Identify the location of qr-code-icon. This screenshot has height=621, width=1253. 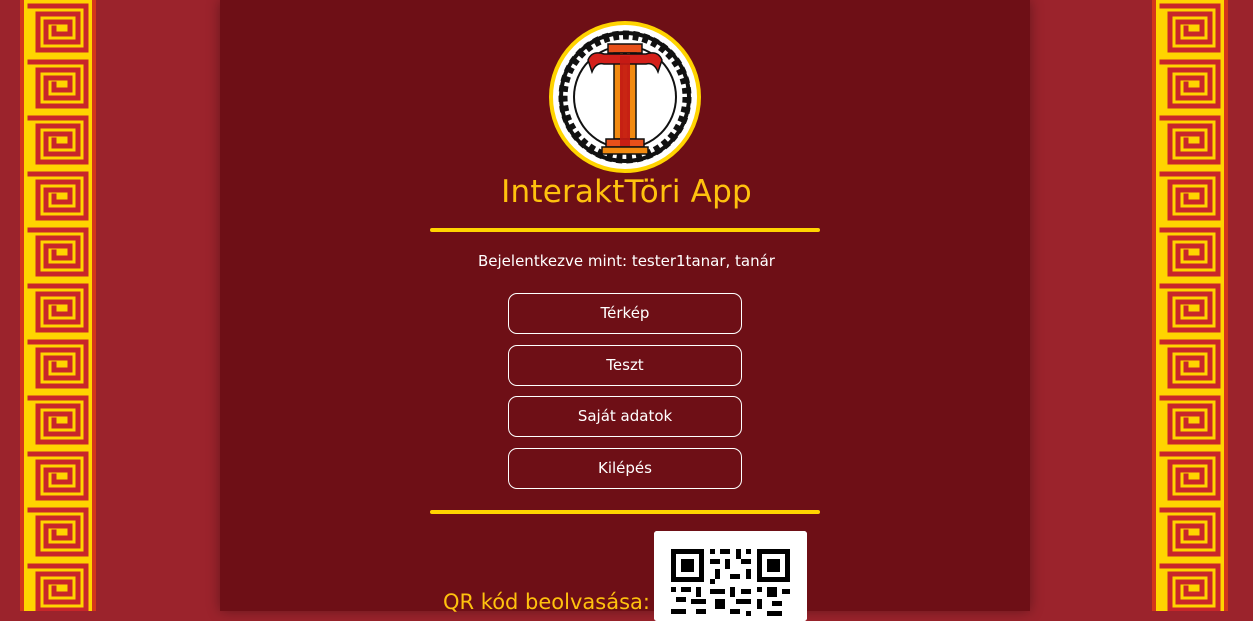
(730, 576).